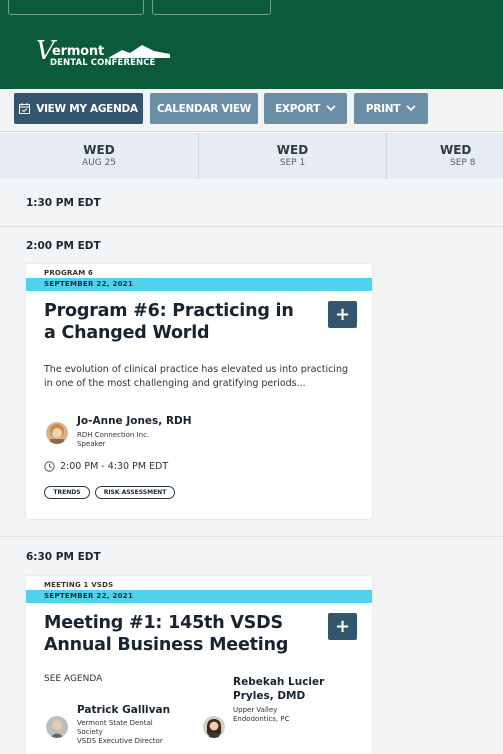 The width and height of the screenshot is (503, 754). Describe the element at coordinates (305, 108) in the screenshot. I see `export-dropdown-button: EXPORT` at that location.